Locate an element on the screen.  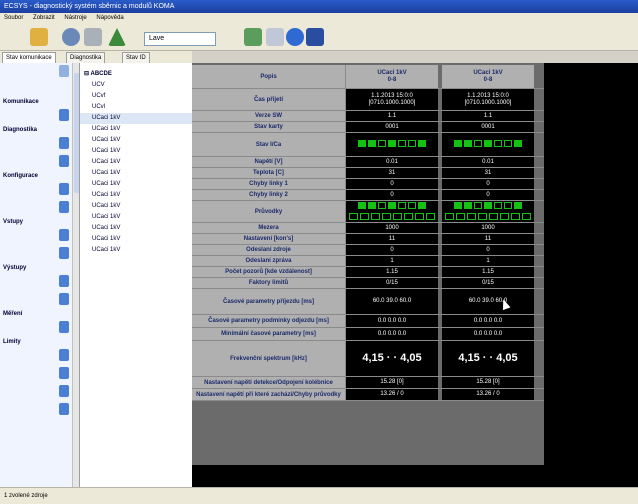
grid-row: Odeslaní zdroje 0 0 is located at coordinates (368, 250).